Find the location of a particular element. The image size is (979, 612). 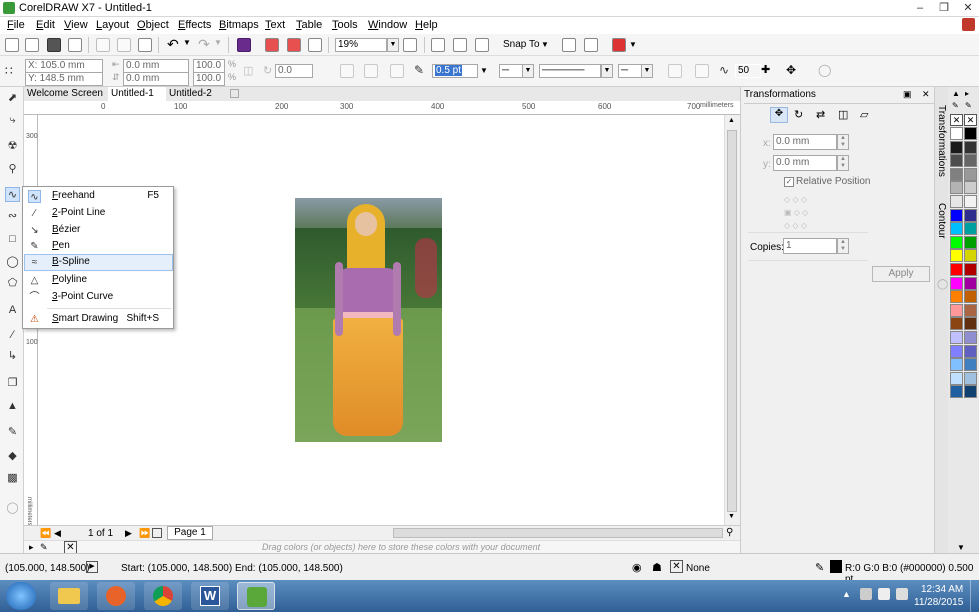

horizontal-scroll-thumb is located at coordinates (558, 533).